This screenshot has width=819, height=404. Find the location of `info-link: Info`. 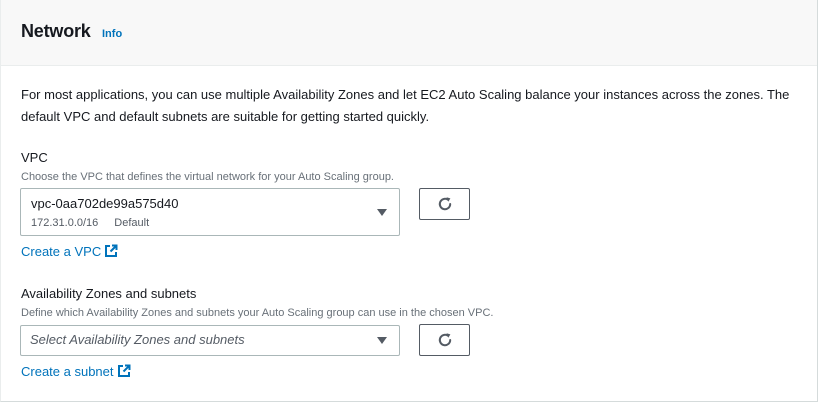

info-link: Info is located at coordinates (112, 34).